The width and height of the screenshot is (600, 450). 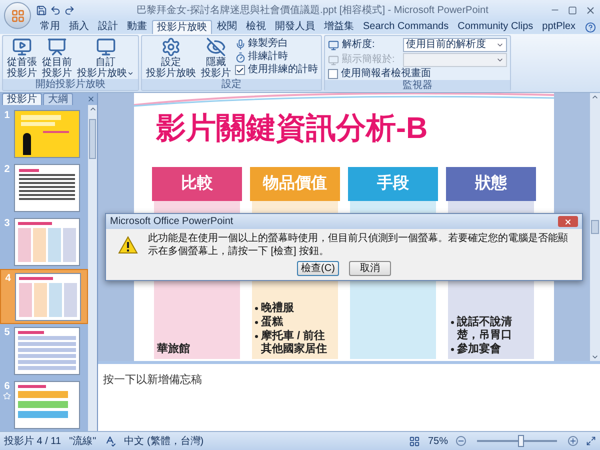 What do you see at coordinates (231, 84) in the screenshot?
I see `group-label: 設定` at bounding box center [231, 84].